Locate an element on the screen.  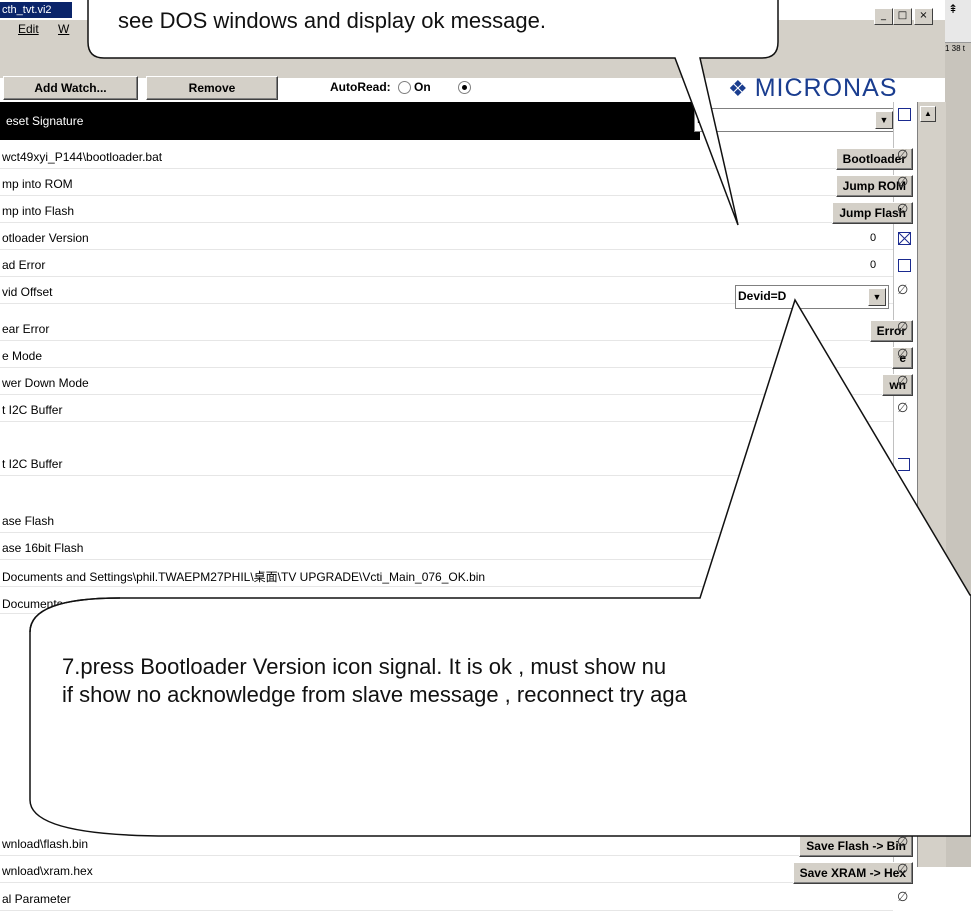
row-separator is located at coordinates (446, 882).